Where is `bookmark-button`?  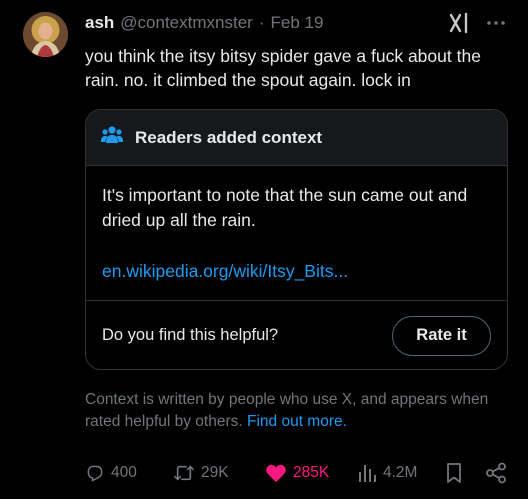 bookmark-button is located at coordinates (454, 473).